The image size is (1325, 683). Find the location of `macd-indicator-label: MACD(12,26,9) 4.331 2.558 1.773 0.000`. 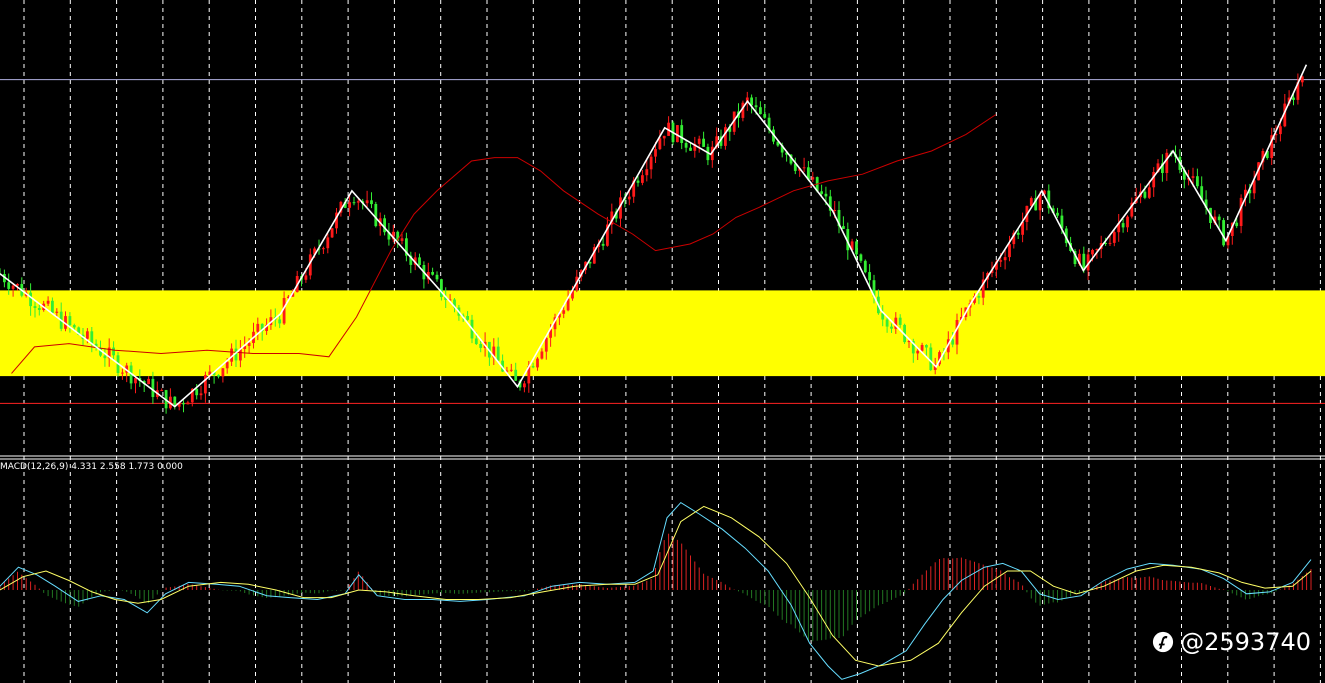

macd-indicator-label: MACD(12,26,9) 4.331 2.558 1.773 0.000 is located at coordinates (91, 467).